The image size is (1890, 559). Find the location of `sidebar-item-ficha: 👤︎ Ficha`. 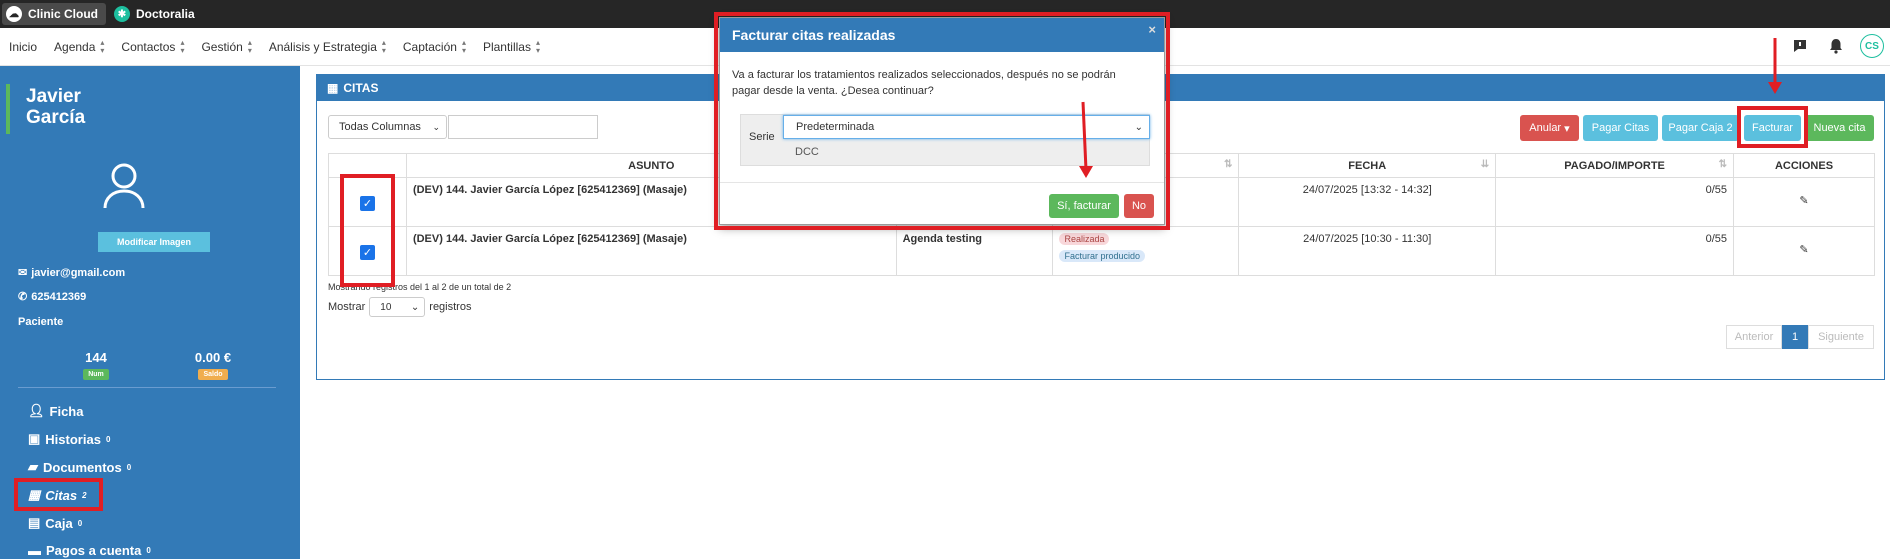

sidebar-item-ficha: 👤︎ Ficha is located at coordinates (55, 411).